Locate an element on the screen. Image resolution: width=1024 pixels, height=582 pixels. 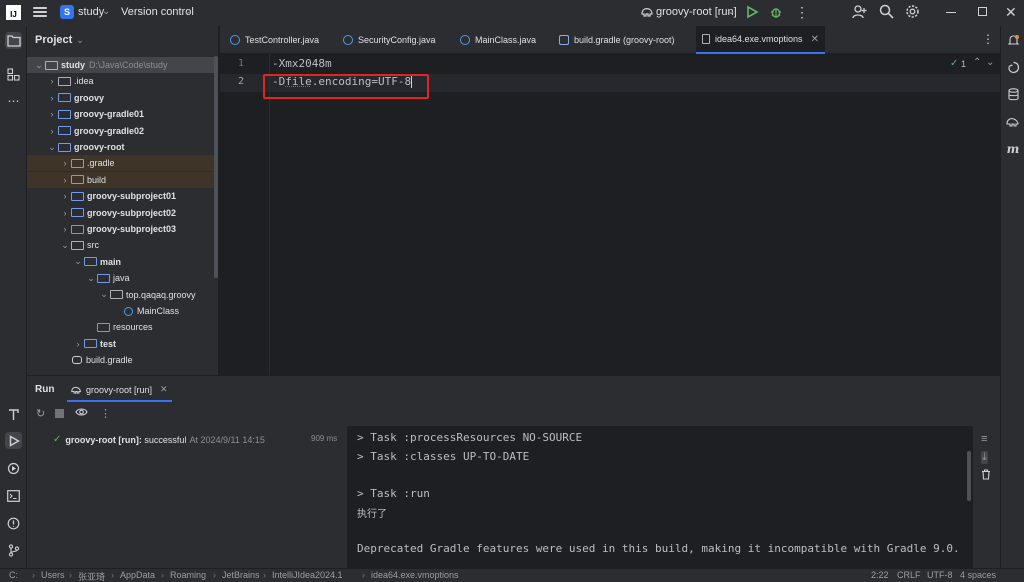
tree-item: ⌄ top.qaqaq.groovy is located at coordinates (122, 295).